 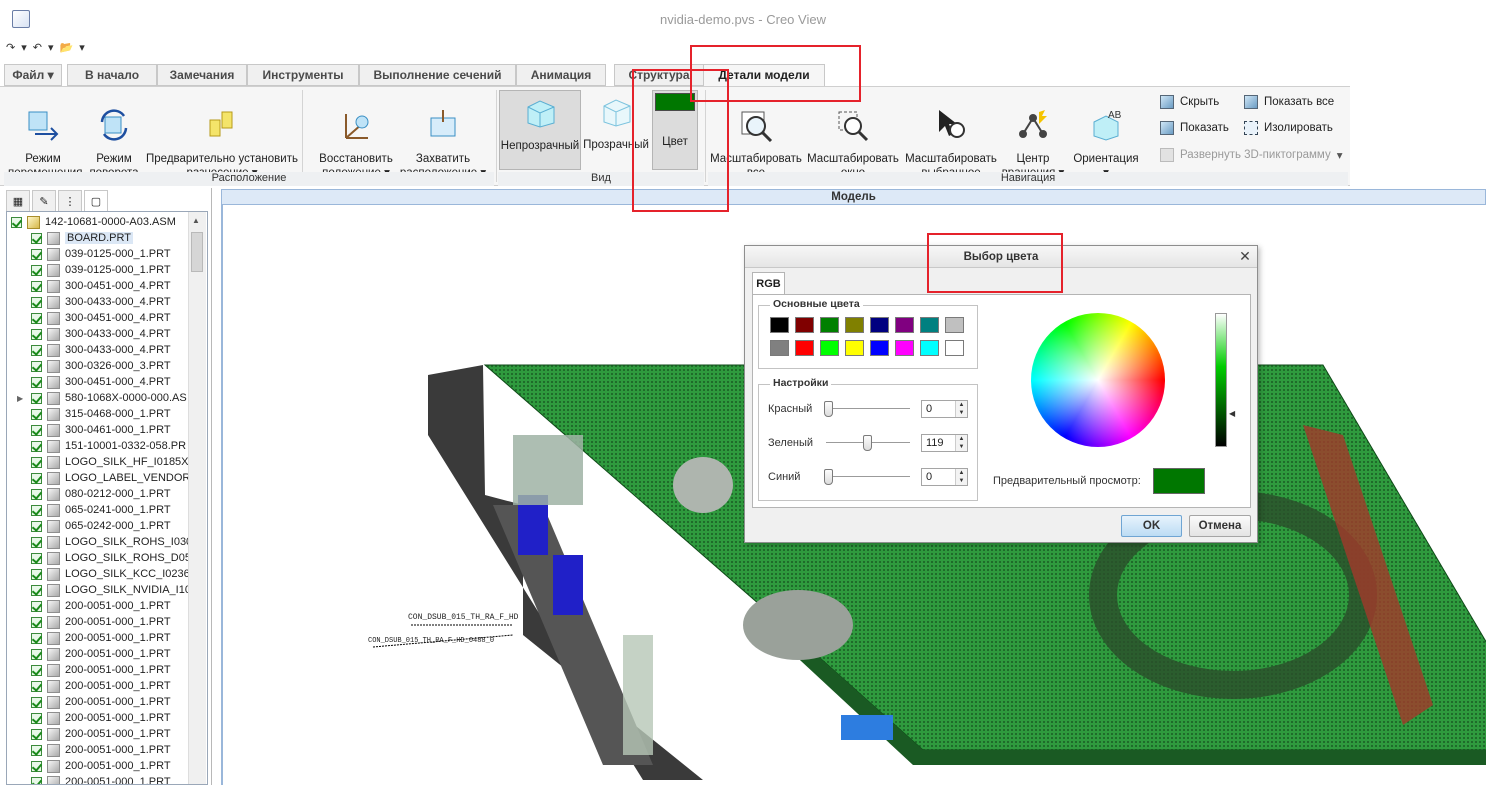 I want to click on red-slider-thumb, so click(x=828, y=409).